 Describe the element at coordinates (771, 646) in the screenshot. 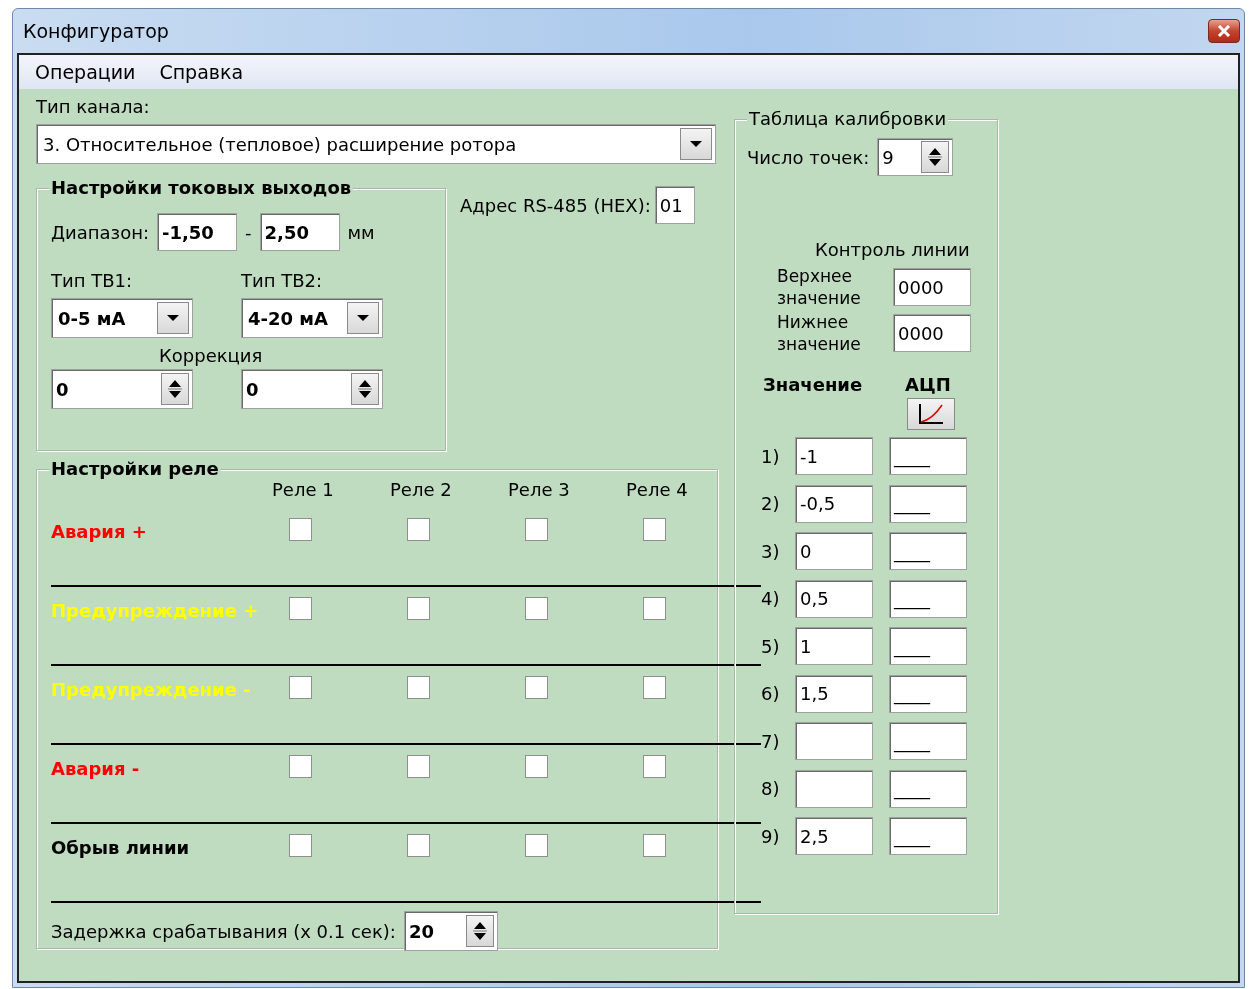

I see `row-number: 5)` at that location.